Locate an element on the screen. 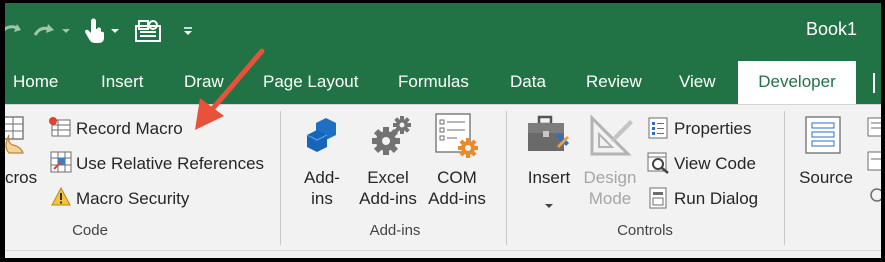  macros-icon is located at coordinates (16, 138).